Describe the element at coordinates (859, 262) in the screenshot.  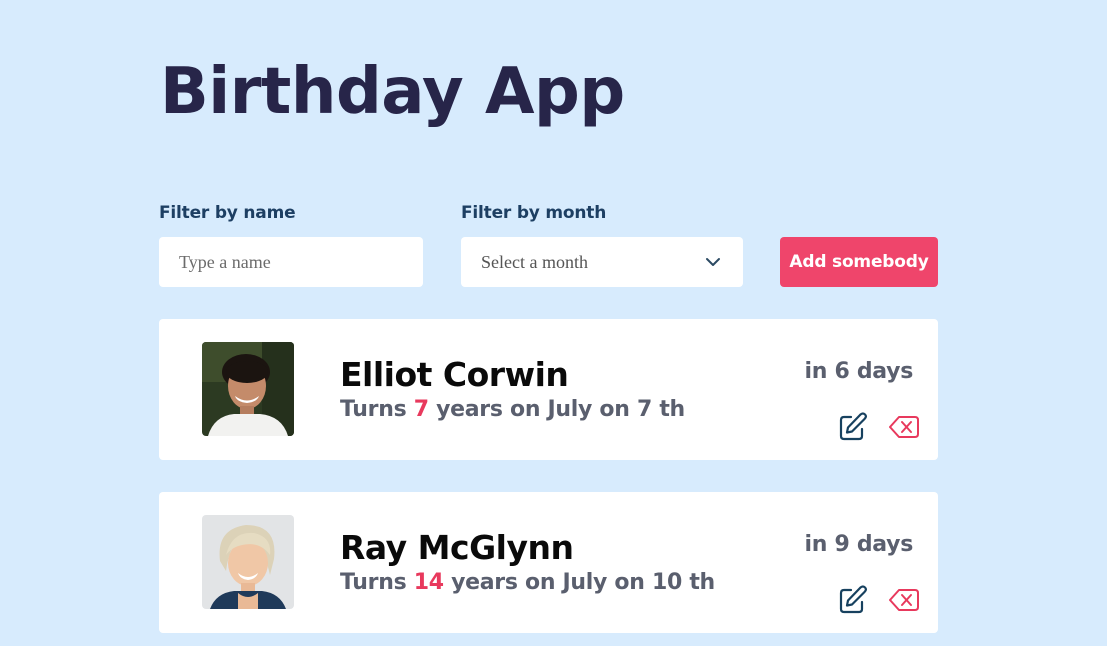
I see `add-somebody-button: Add somebody` at that location.